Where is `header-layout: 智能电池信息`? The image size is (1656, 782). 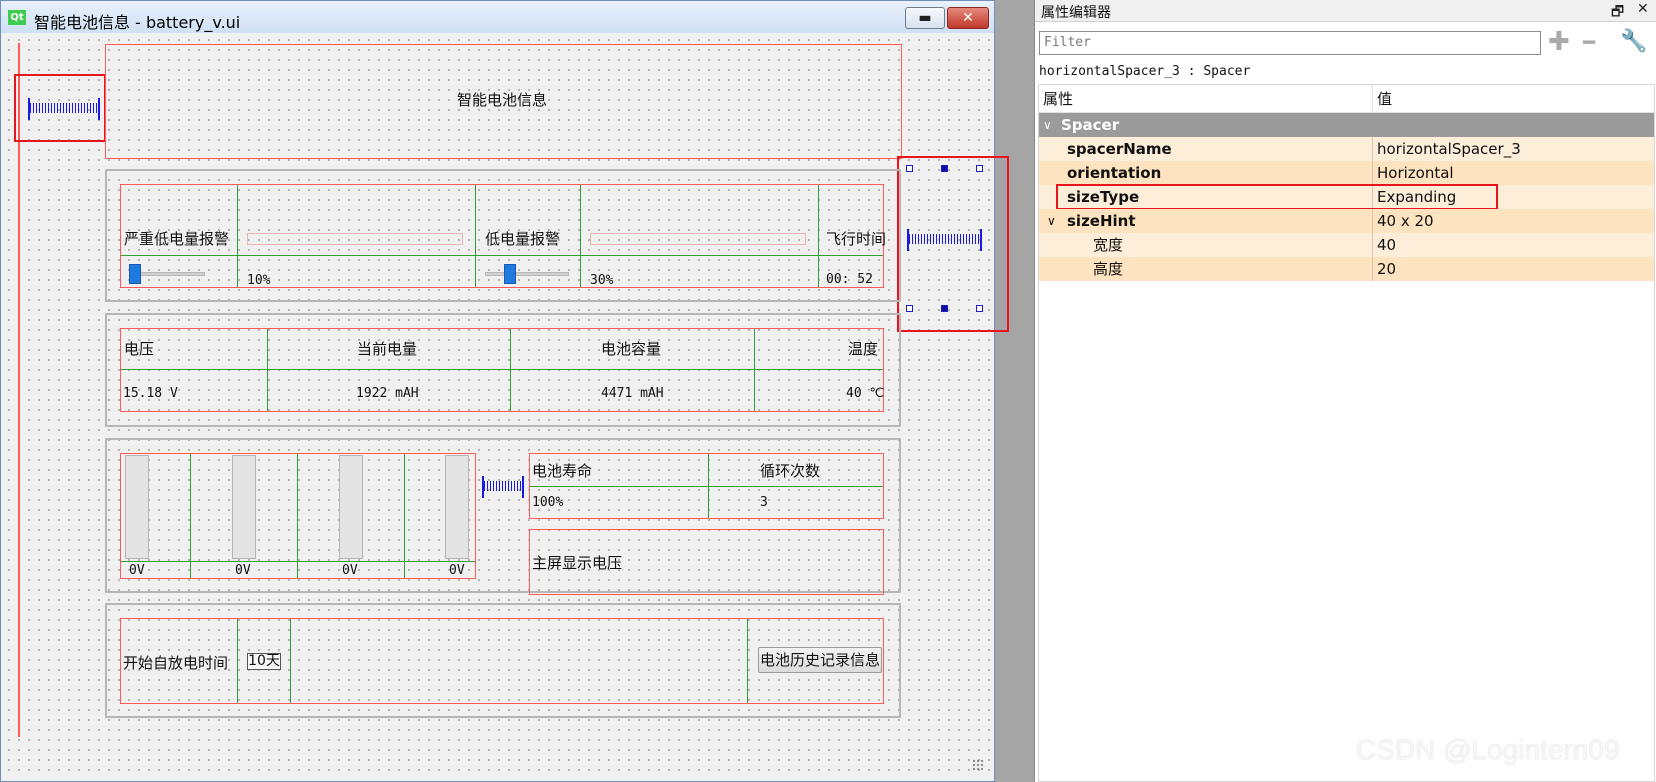 header-layout: 智能电池信息 is located at coordinates (503, 101).